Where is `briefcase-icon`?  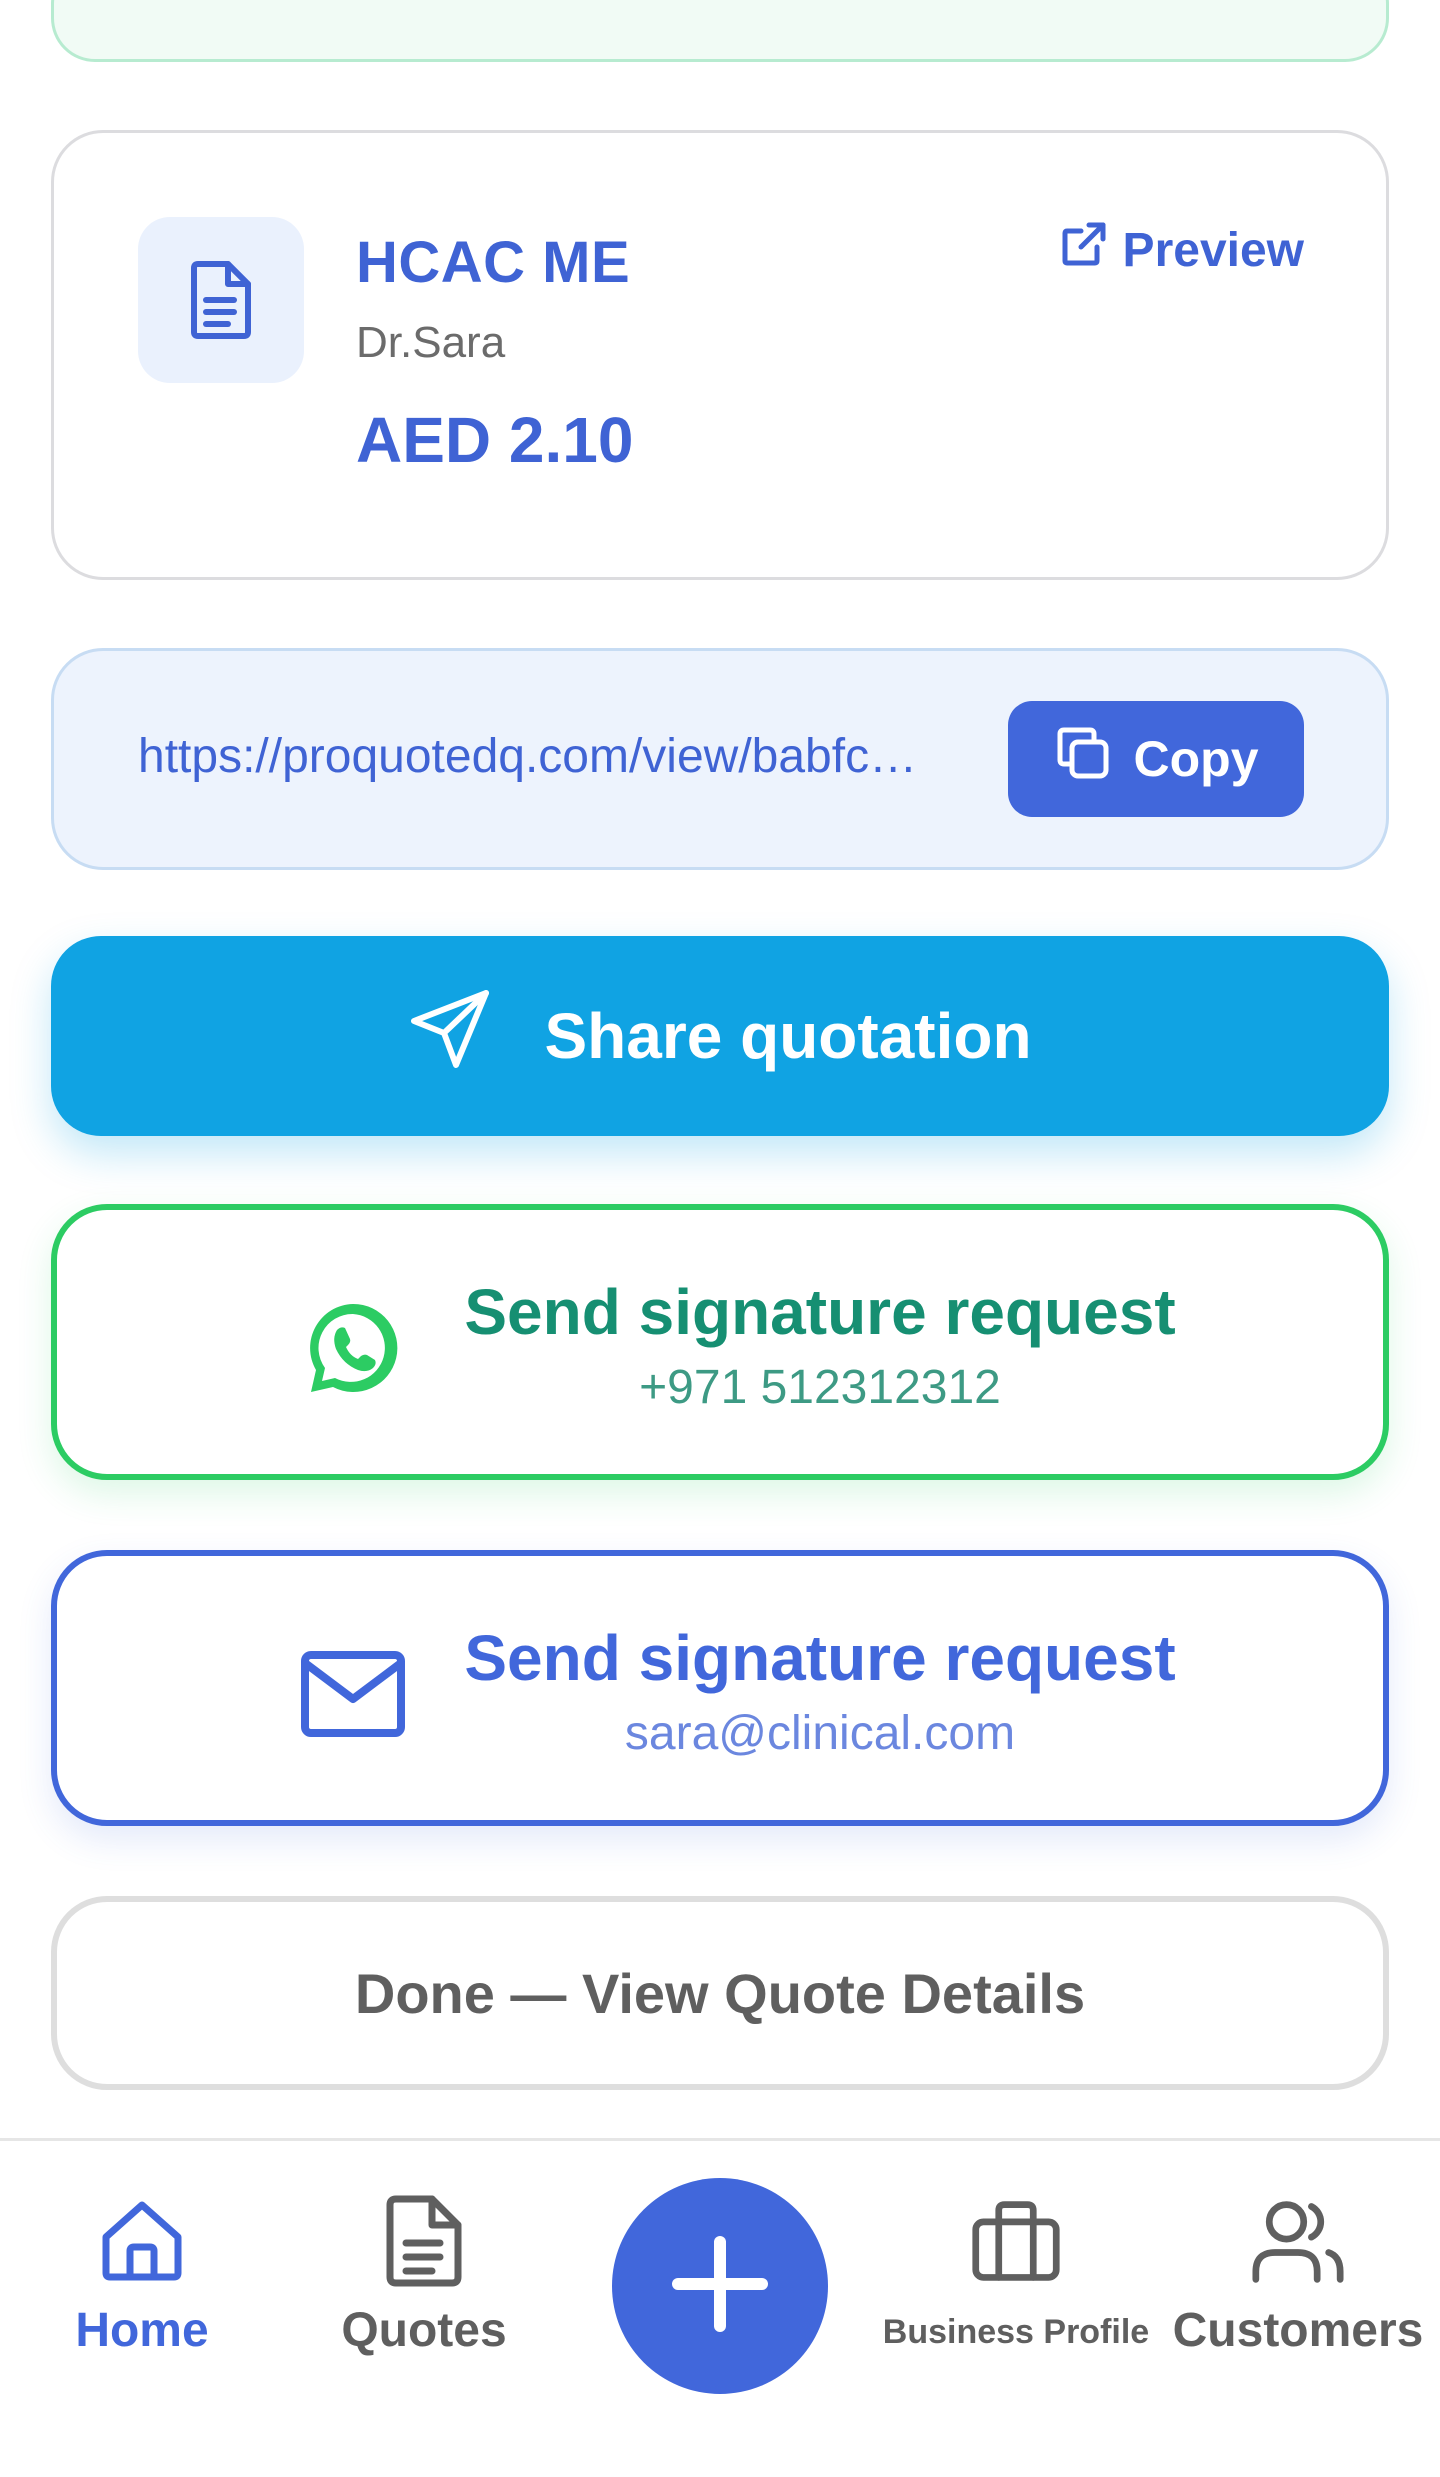 briefcase-icon is located at coordinates (1016, 2241).